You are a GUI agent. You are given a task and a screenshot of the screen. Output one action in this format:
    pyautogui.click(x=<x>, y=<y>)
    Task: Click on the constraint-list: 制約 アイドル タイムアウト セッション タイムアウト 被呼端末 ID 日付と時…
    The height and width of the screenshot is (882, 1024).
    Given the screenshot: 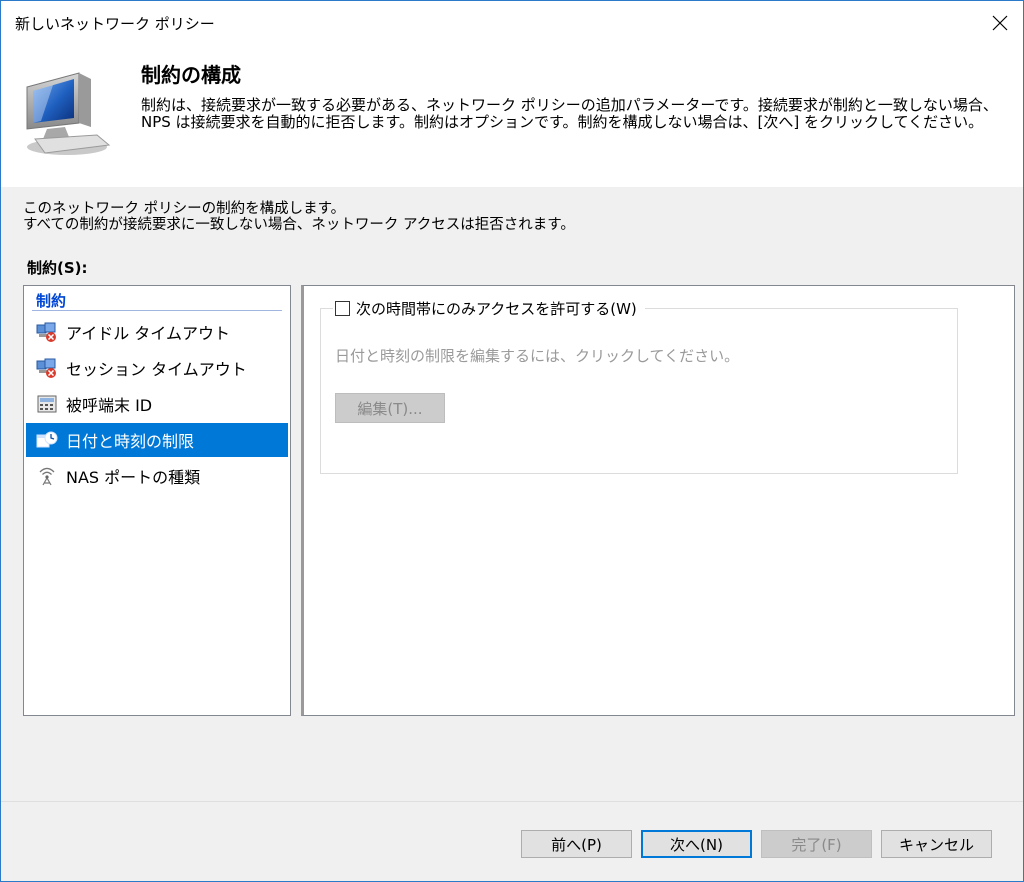 What is the action you would take?
    pyautogui.click(x=157, y=500)
    